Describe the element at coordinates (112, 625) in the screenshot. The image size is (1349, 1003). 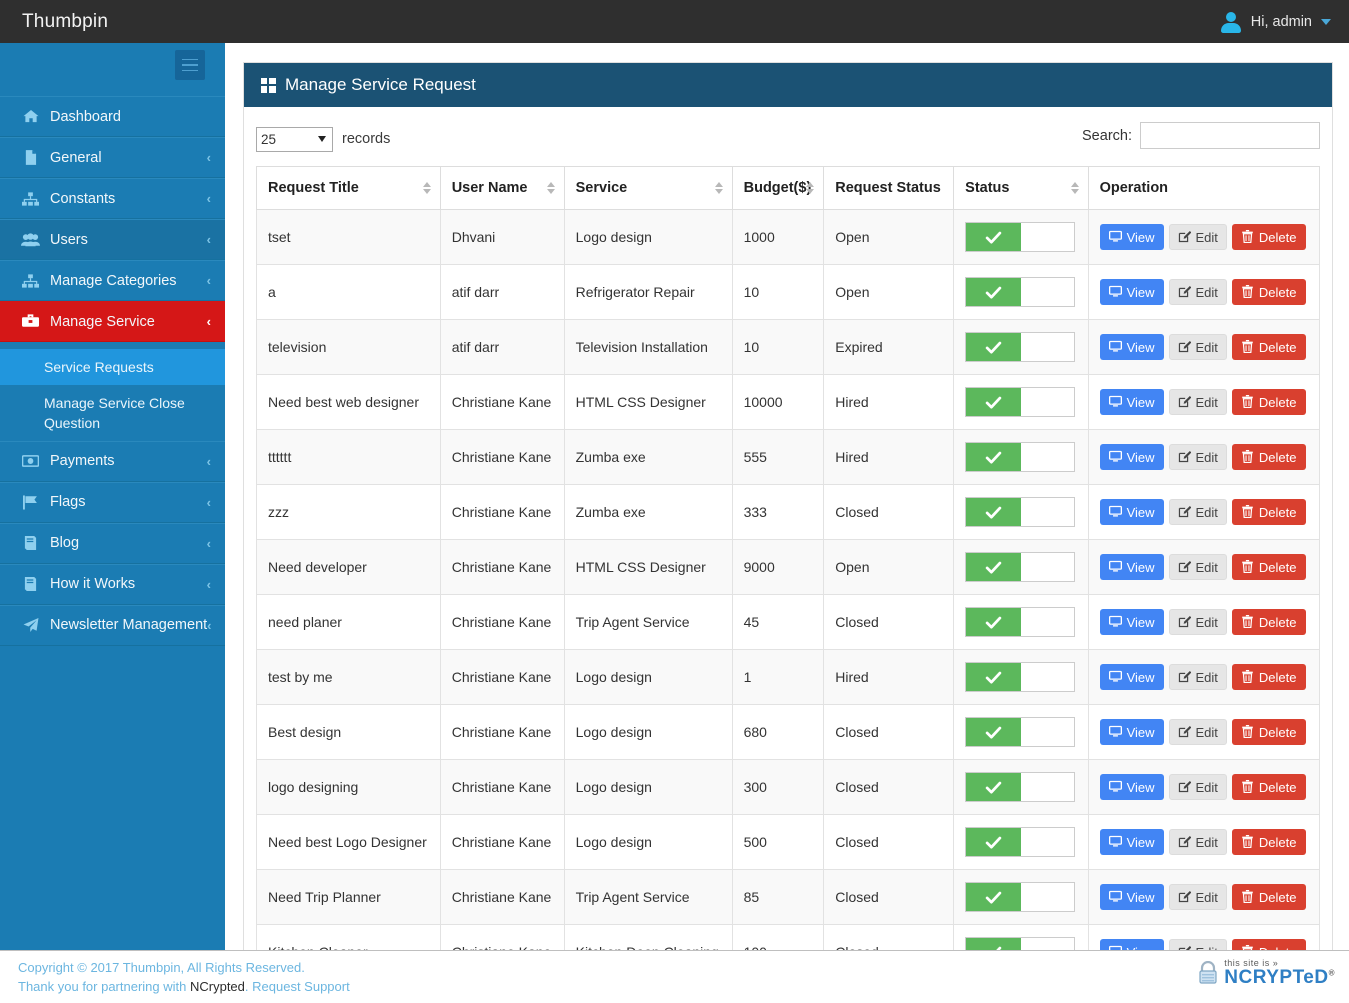
I see `sidebar-item-newsletter-management: Newsletter Management ‹` at that location.